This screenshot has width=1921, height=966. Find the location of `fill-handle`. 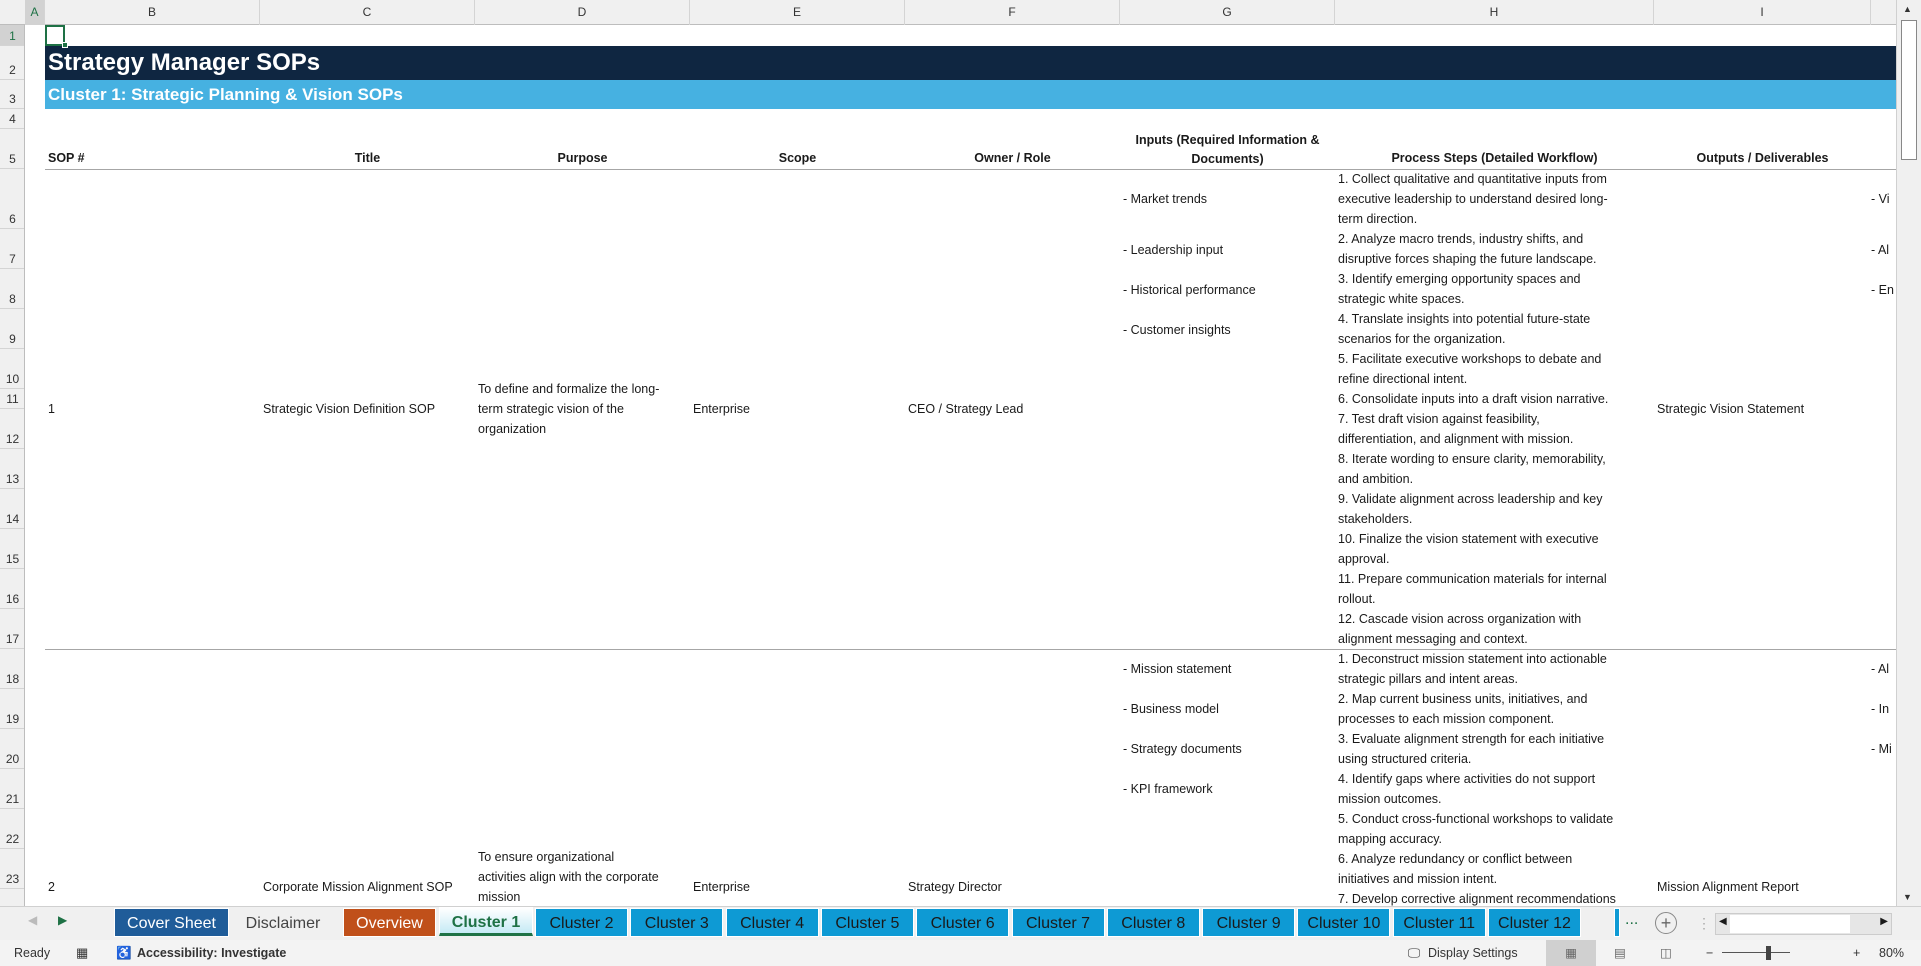

fill-handle is located at coordinates (65, 45).